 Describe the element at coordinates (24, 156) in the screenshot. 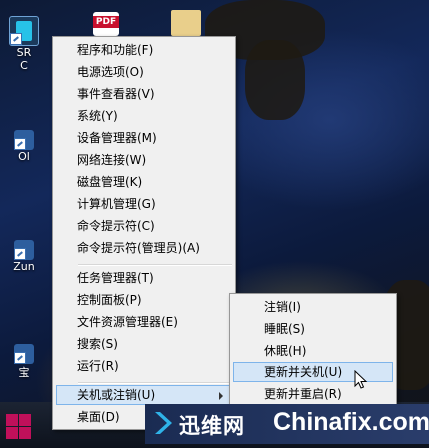

I see `desktop-icon-label: Ol` at that location.